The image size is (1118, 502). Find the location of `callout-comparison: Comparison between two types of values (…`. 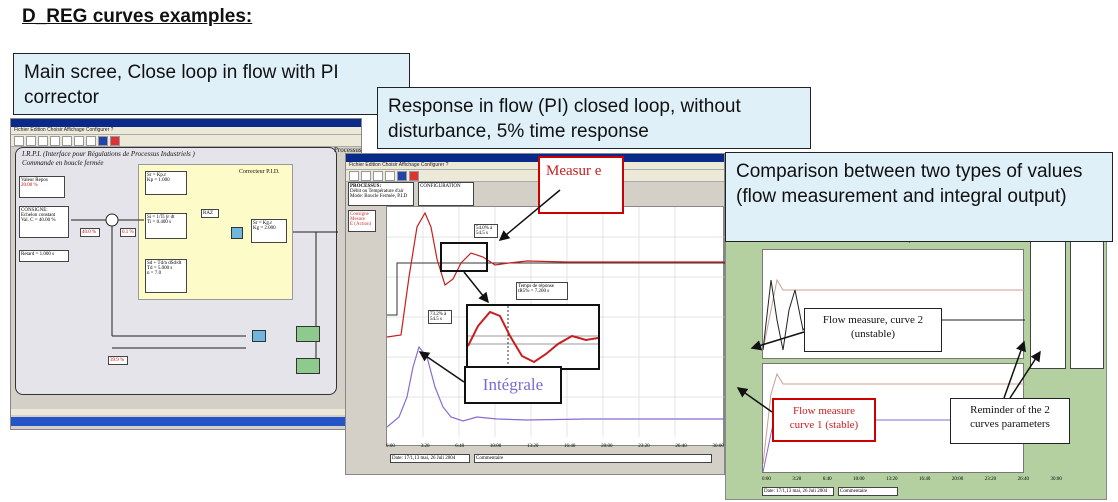

callout-comparison: Comparison between two types of values (… is located at coordinates (919, 197).